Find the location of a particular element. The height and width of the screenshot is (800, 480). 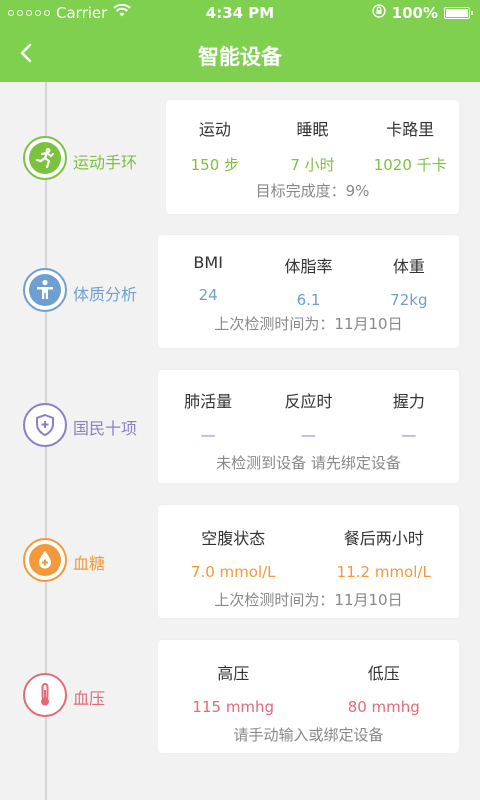

status-right: 100% is located at coordinates (422, 13).